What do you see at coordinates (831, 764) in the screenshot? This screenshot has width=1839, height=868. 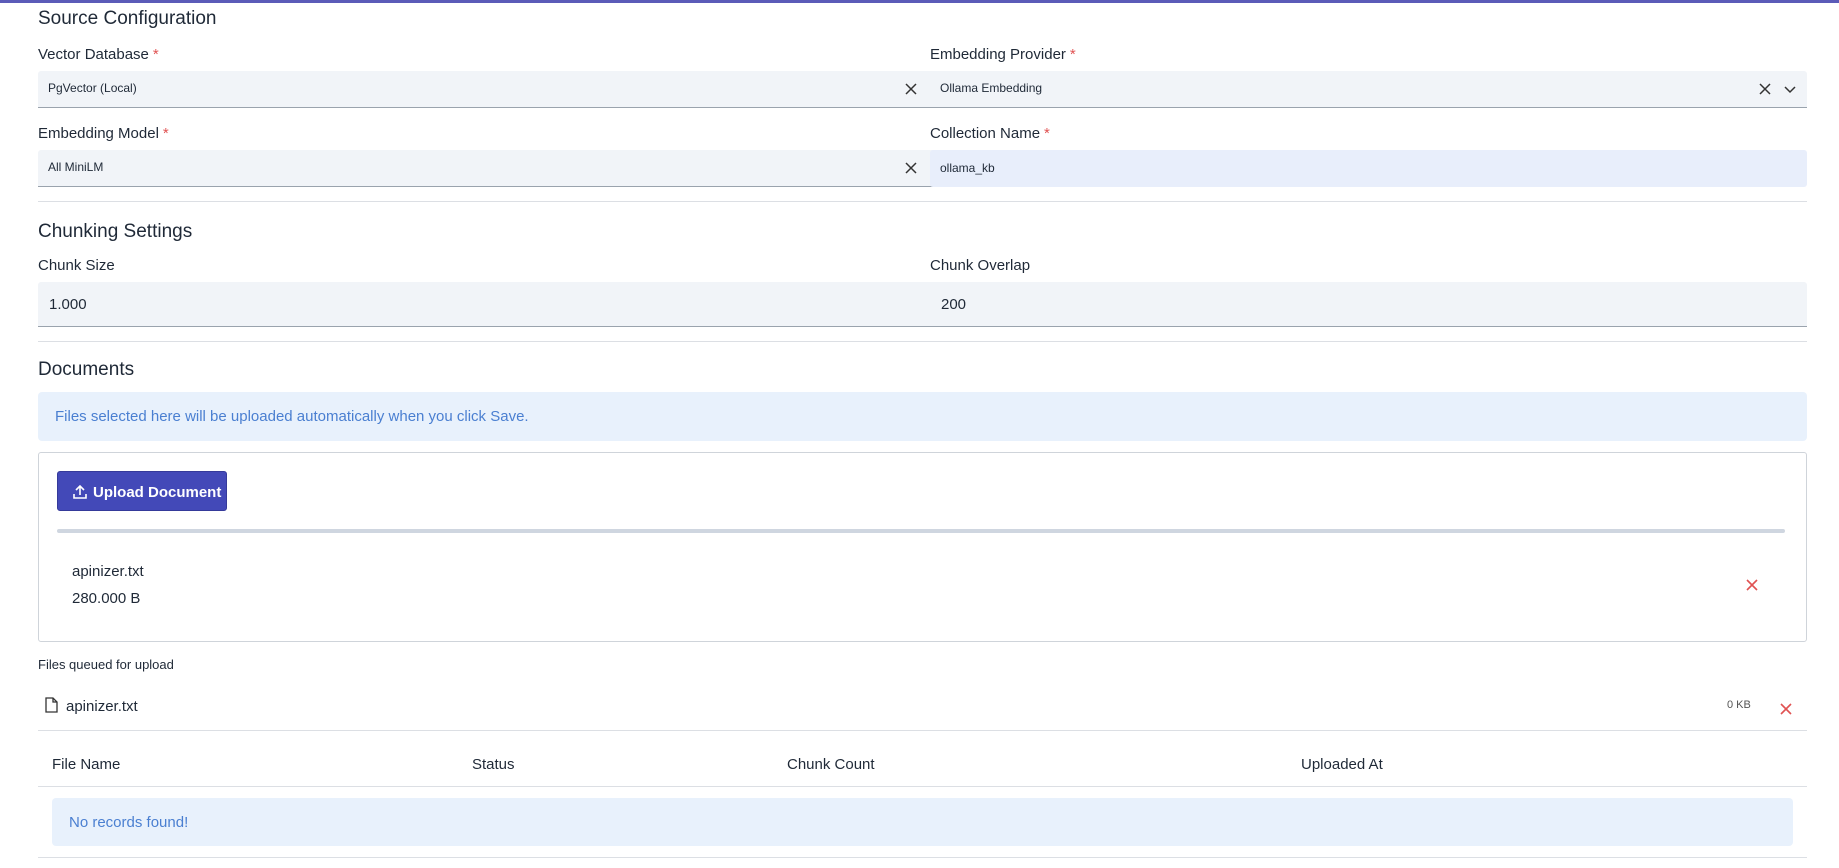 I see `column-header-chunk-count: Chunk Count` at bounding box center [831, 764].